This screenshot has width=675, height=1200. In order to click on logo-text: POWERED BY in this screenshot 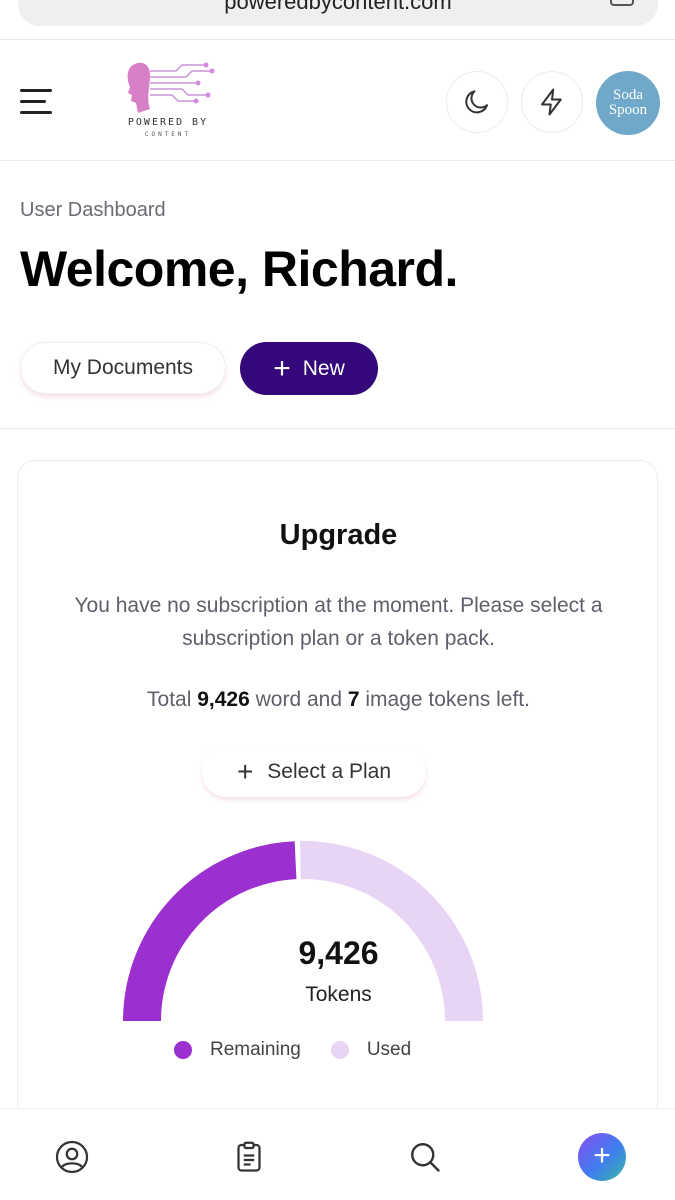, I will do `click(168, 122)`.